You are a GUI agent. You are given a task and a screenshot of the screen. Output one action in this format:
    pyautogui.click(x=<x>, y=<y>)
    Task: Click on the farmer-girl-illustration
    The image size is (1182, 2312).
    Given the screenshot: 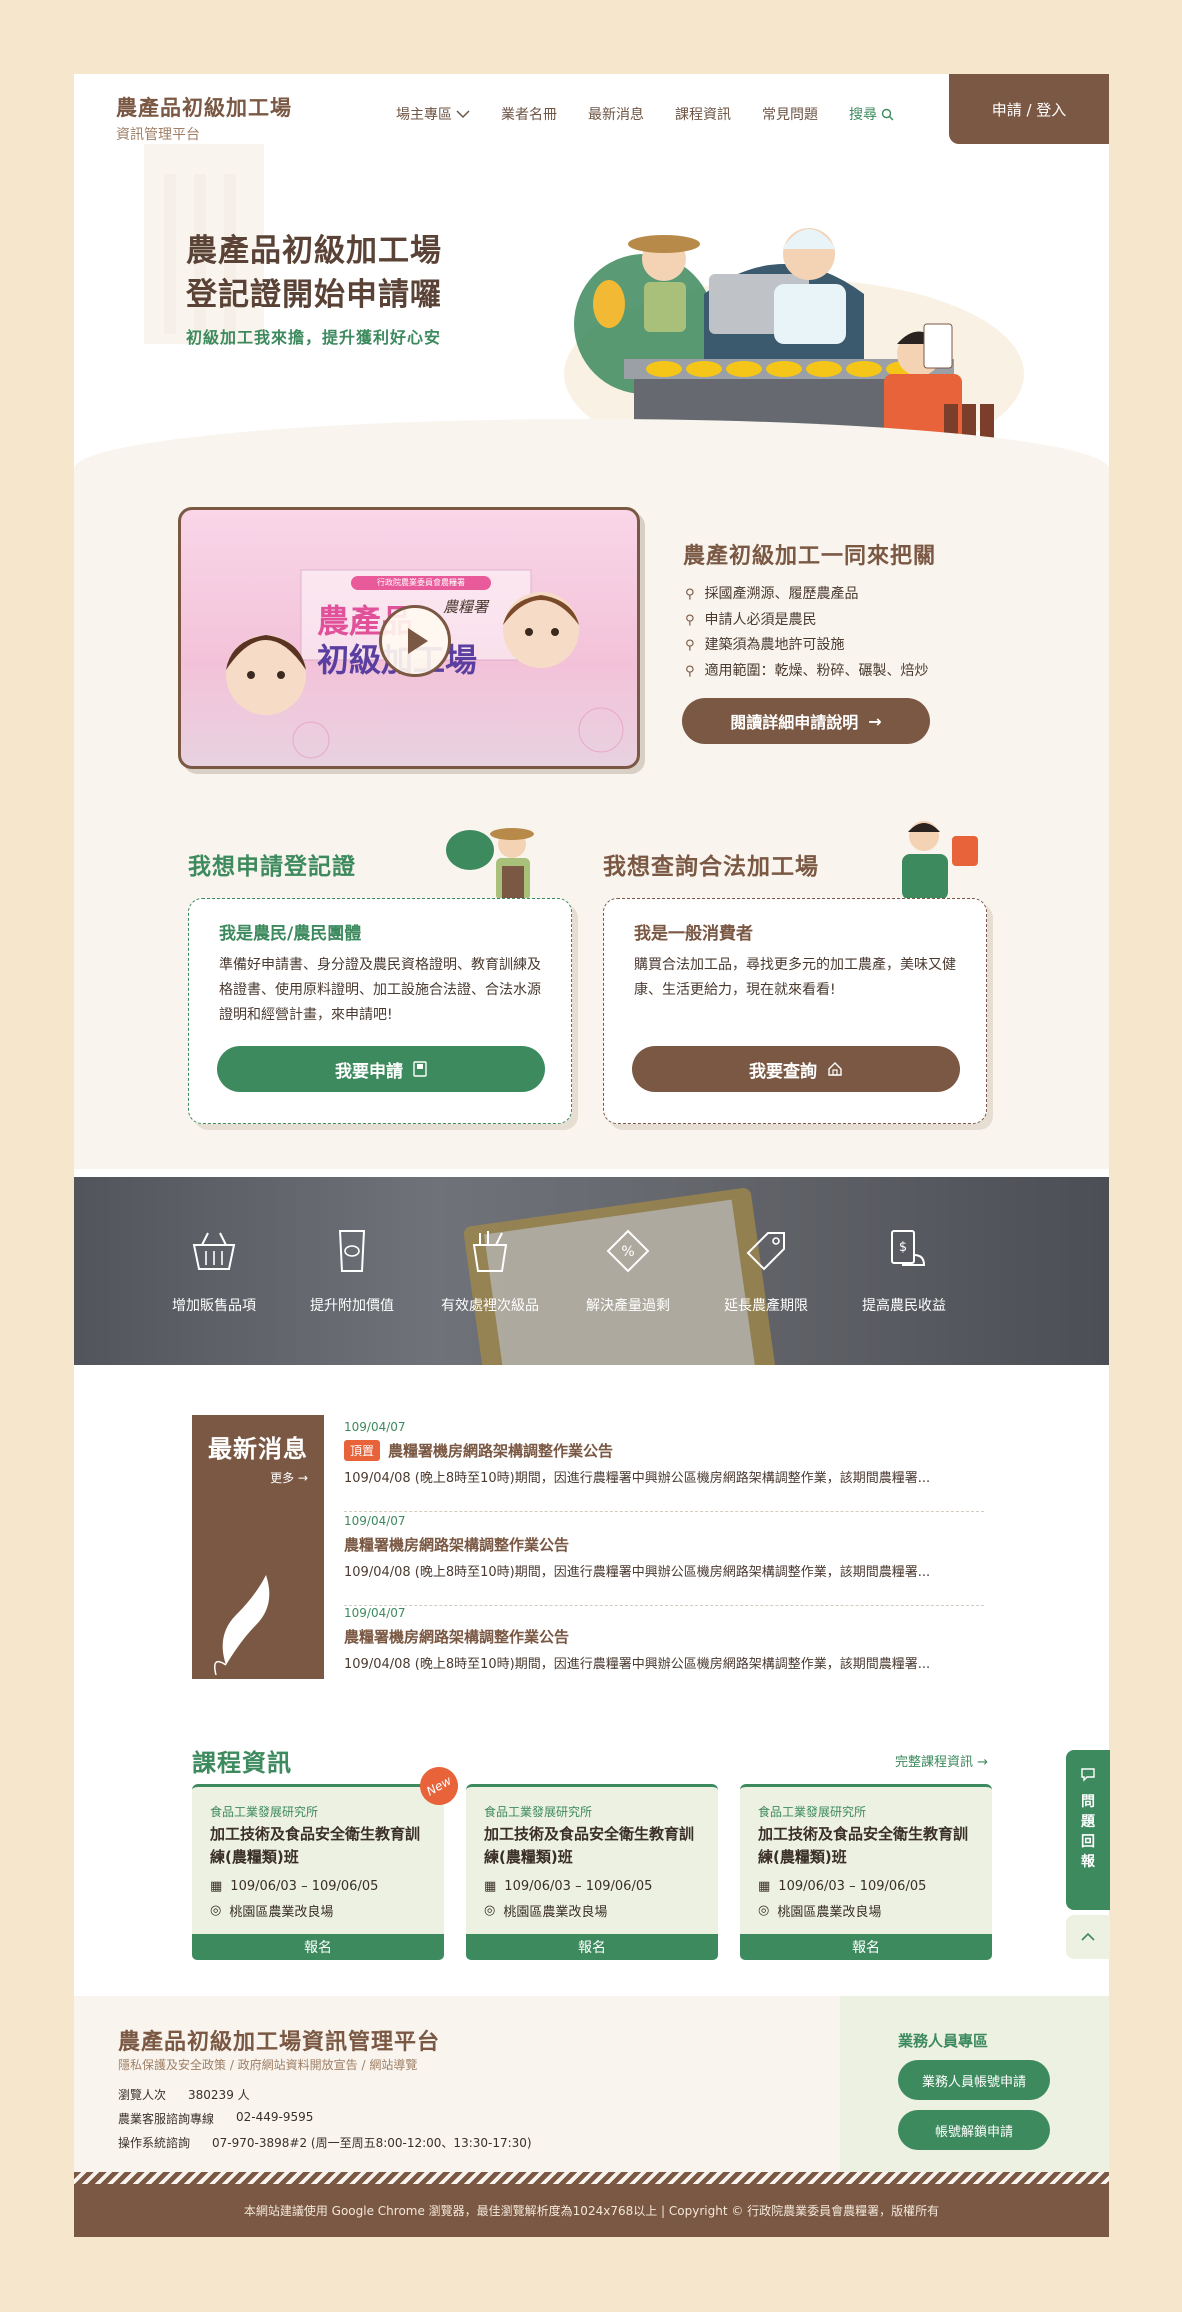 What is the action you would take?
    pyautogui.click(x=490, y=864)
    